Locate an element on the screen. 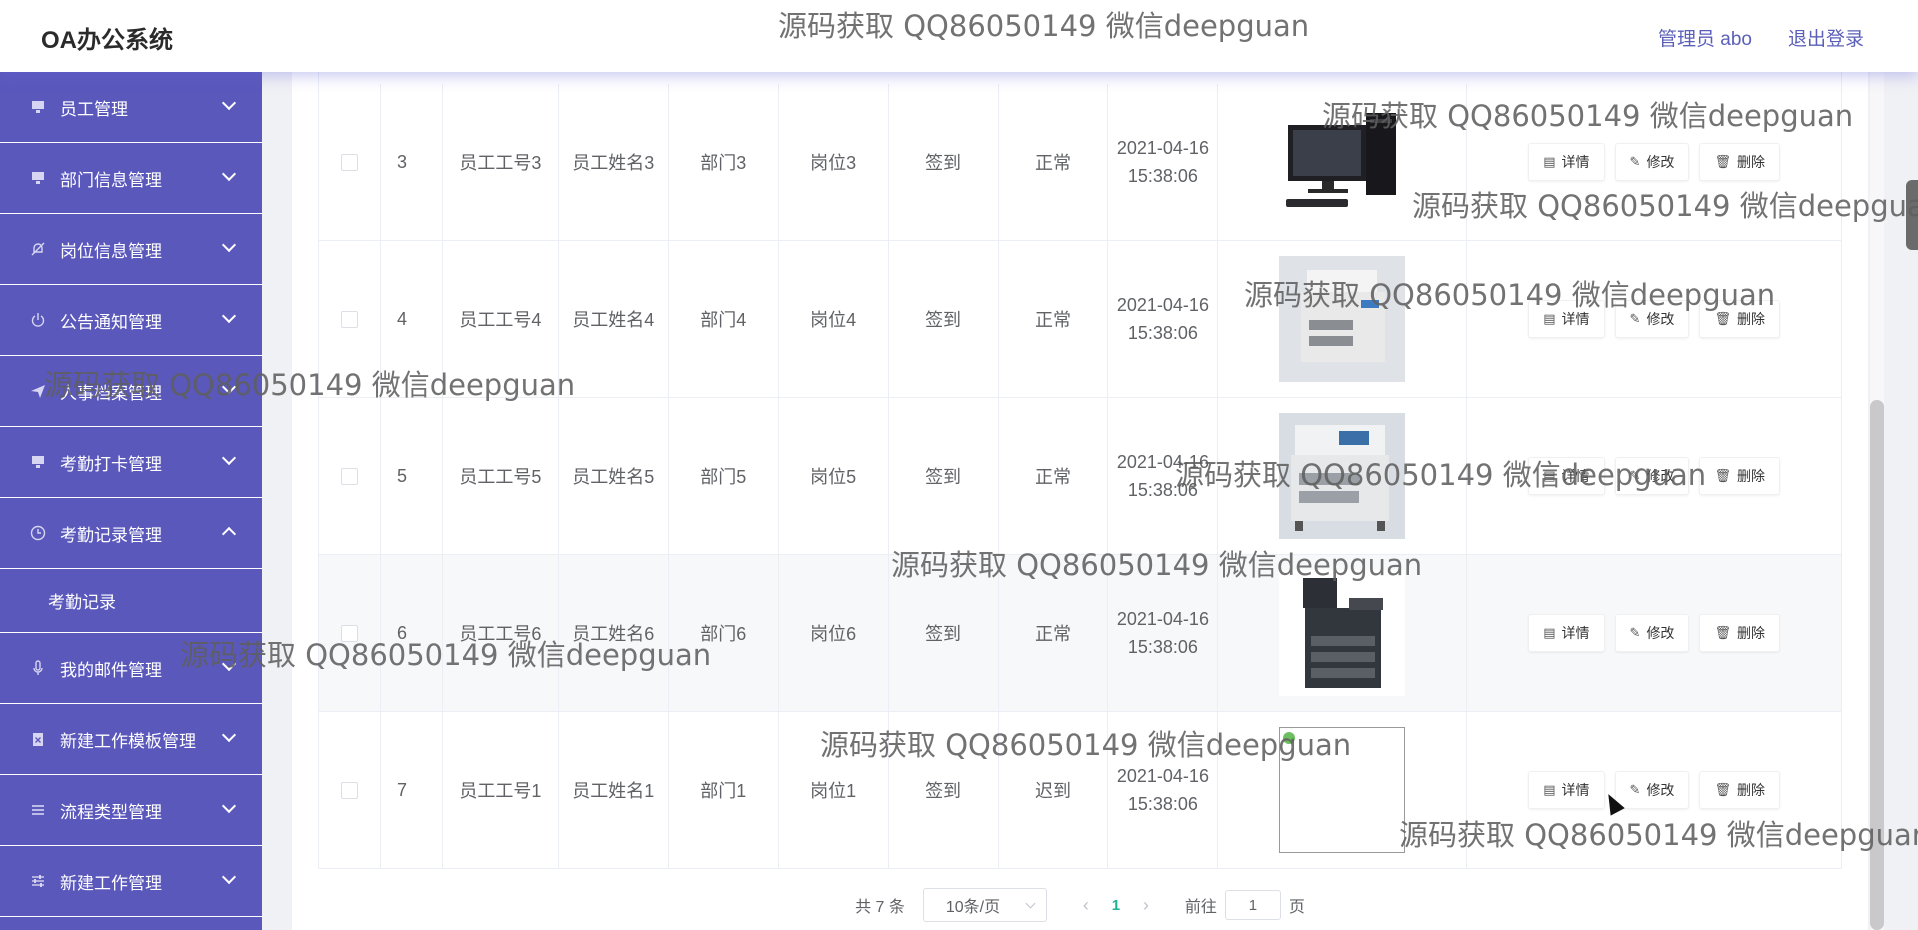  sidebar-item-label: 部门信息管理 is located at coordinates (111, 180).